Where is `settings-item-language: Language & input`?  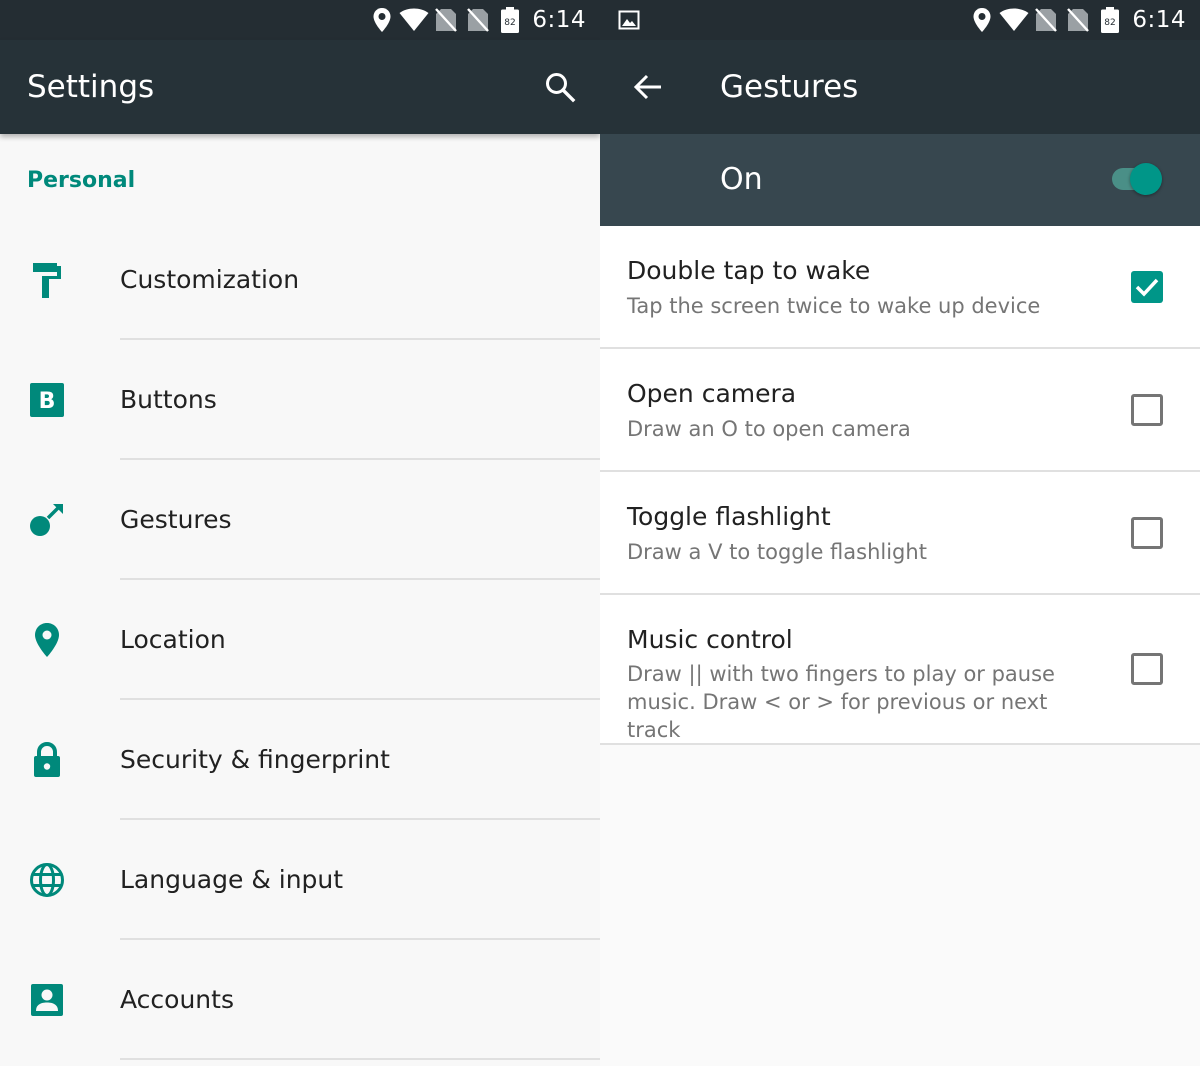 settings-item-language: Language & input is located at coordinates (300, 880).